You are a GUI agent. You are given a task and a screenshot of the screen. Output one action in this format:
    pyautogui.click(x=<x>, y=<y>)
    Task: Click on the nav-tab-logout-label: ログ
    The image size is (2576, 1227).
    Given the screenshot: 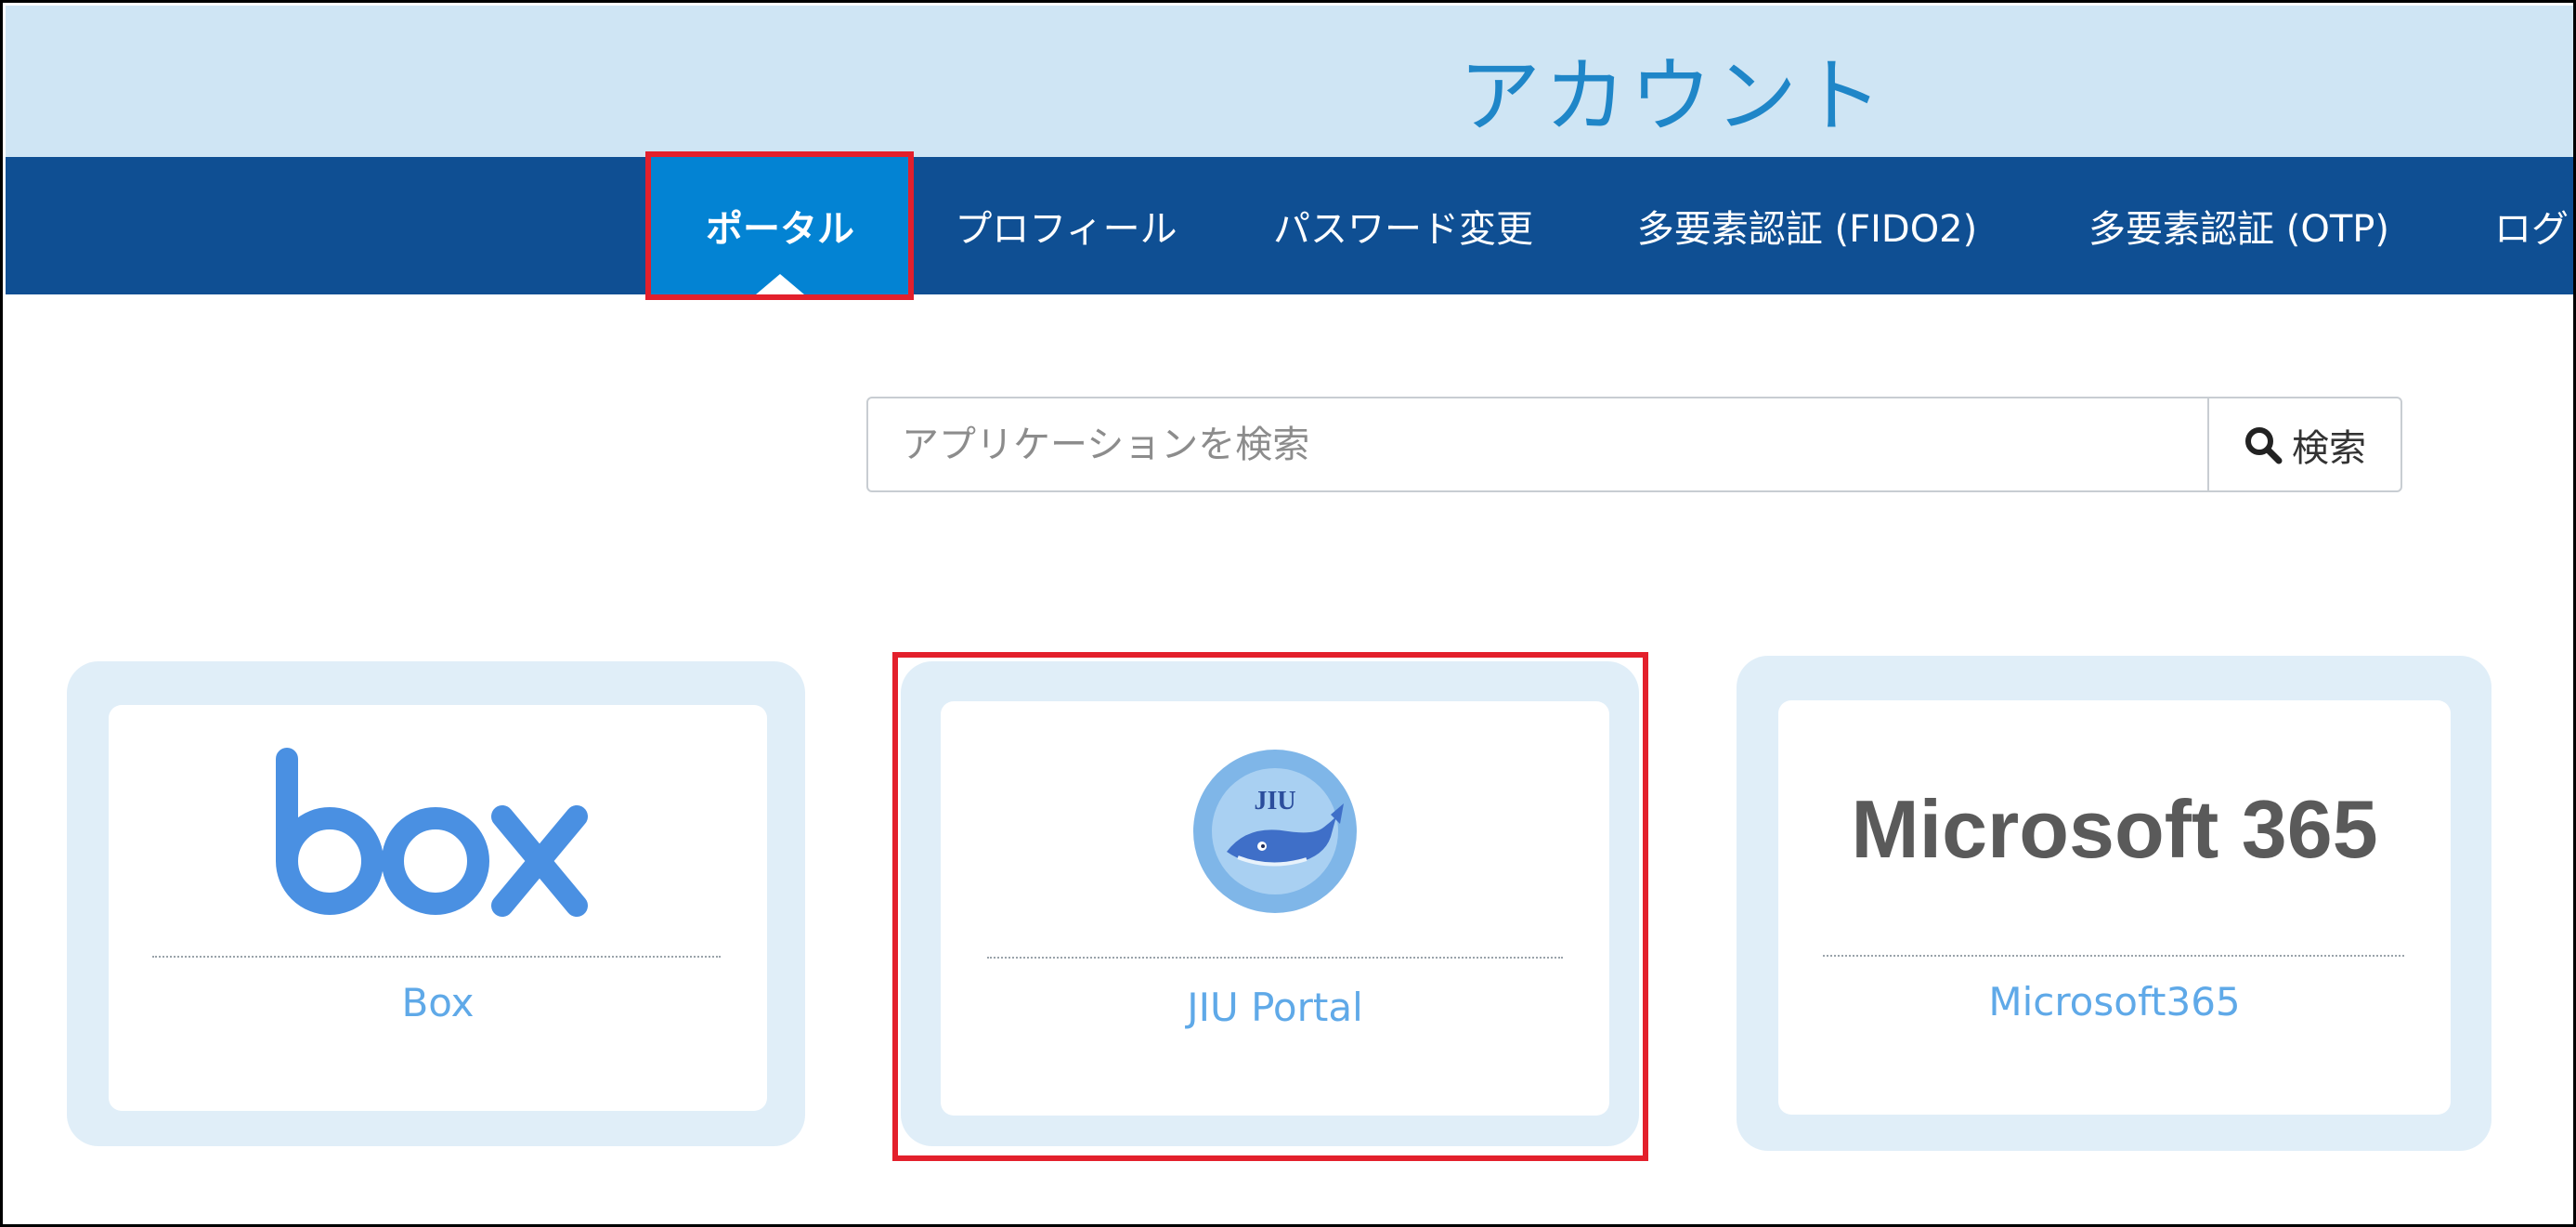 What is the action you would take?
    pyautogui.click(x=2531, y=229)
    